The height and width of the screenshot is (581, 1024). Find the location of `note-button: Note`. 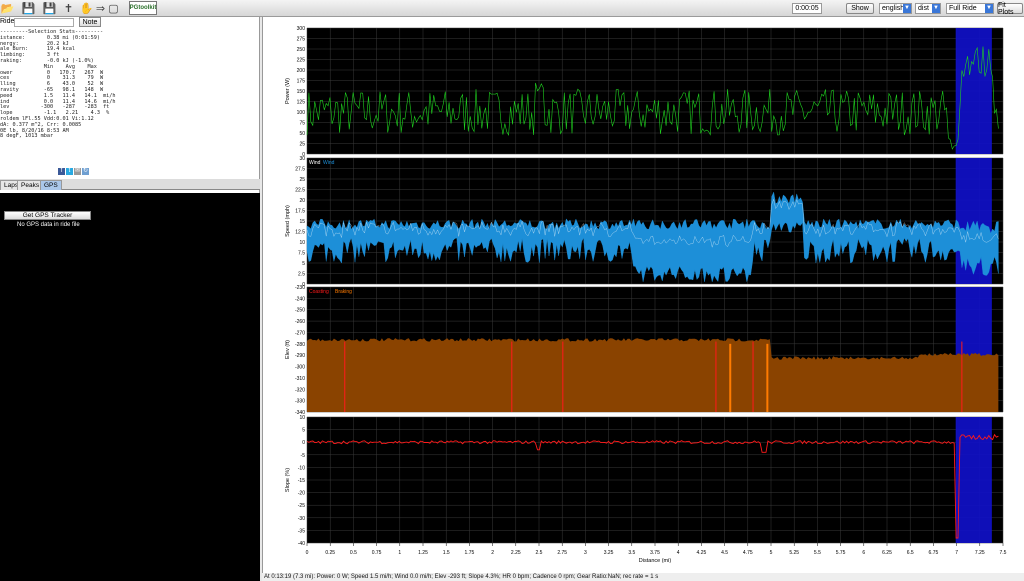

note-button: Note is located at coordinates (90, 22).